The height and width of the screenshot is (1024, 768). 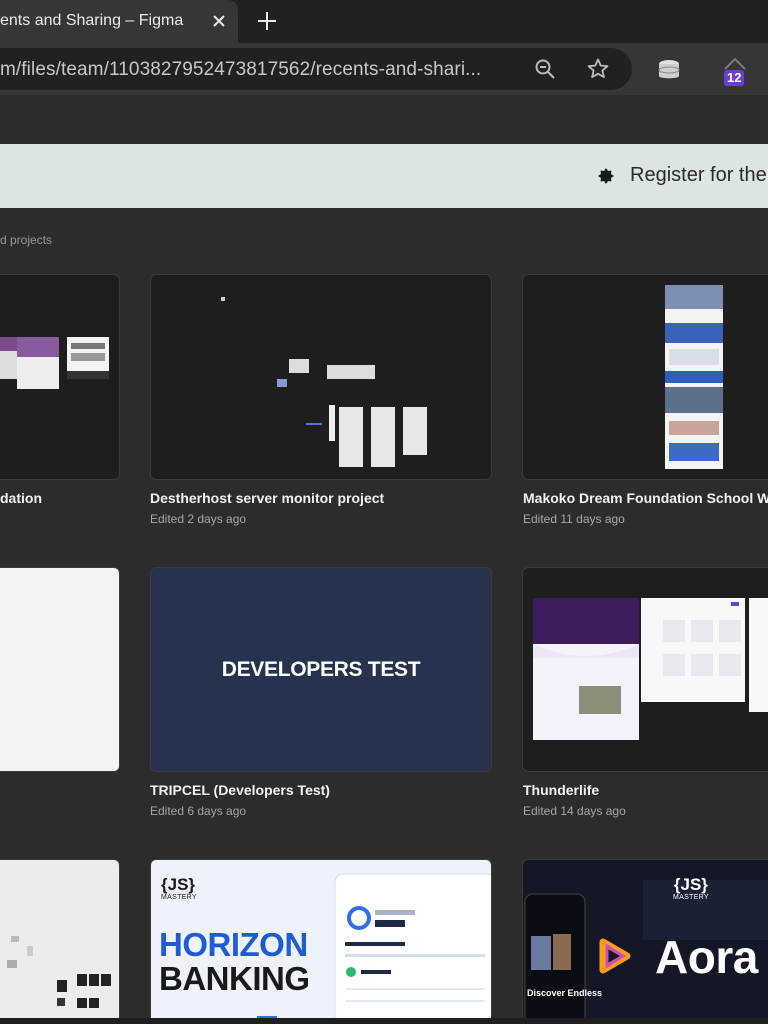 I want to click on browser-tab: ents and Sharing – Figma, so click(x=119, y=21).